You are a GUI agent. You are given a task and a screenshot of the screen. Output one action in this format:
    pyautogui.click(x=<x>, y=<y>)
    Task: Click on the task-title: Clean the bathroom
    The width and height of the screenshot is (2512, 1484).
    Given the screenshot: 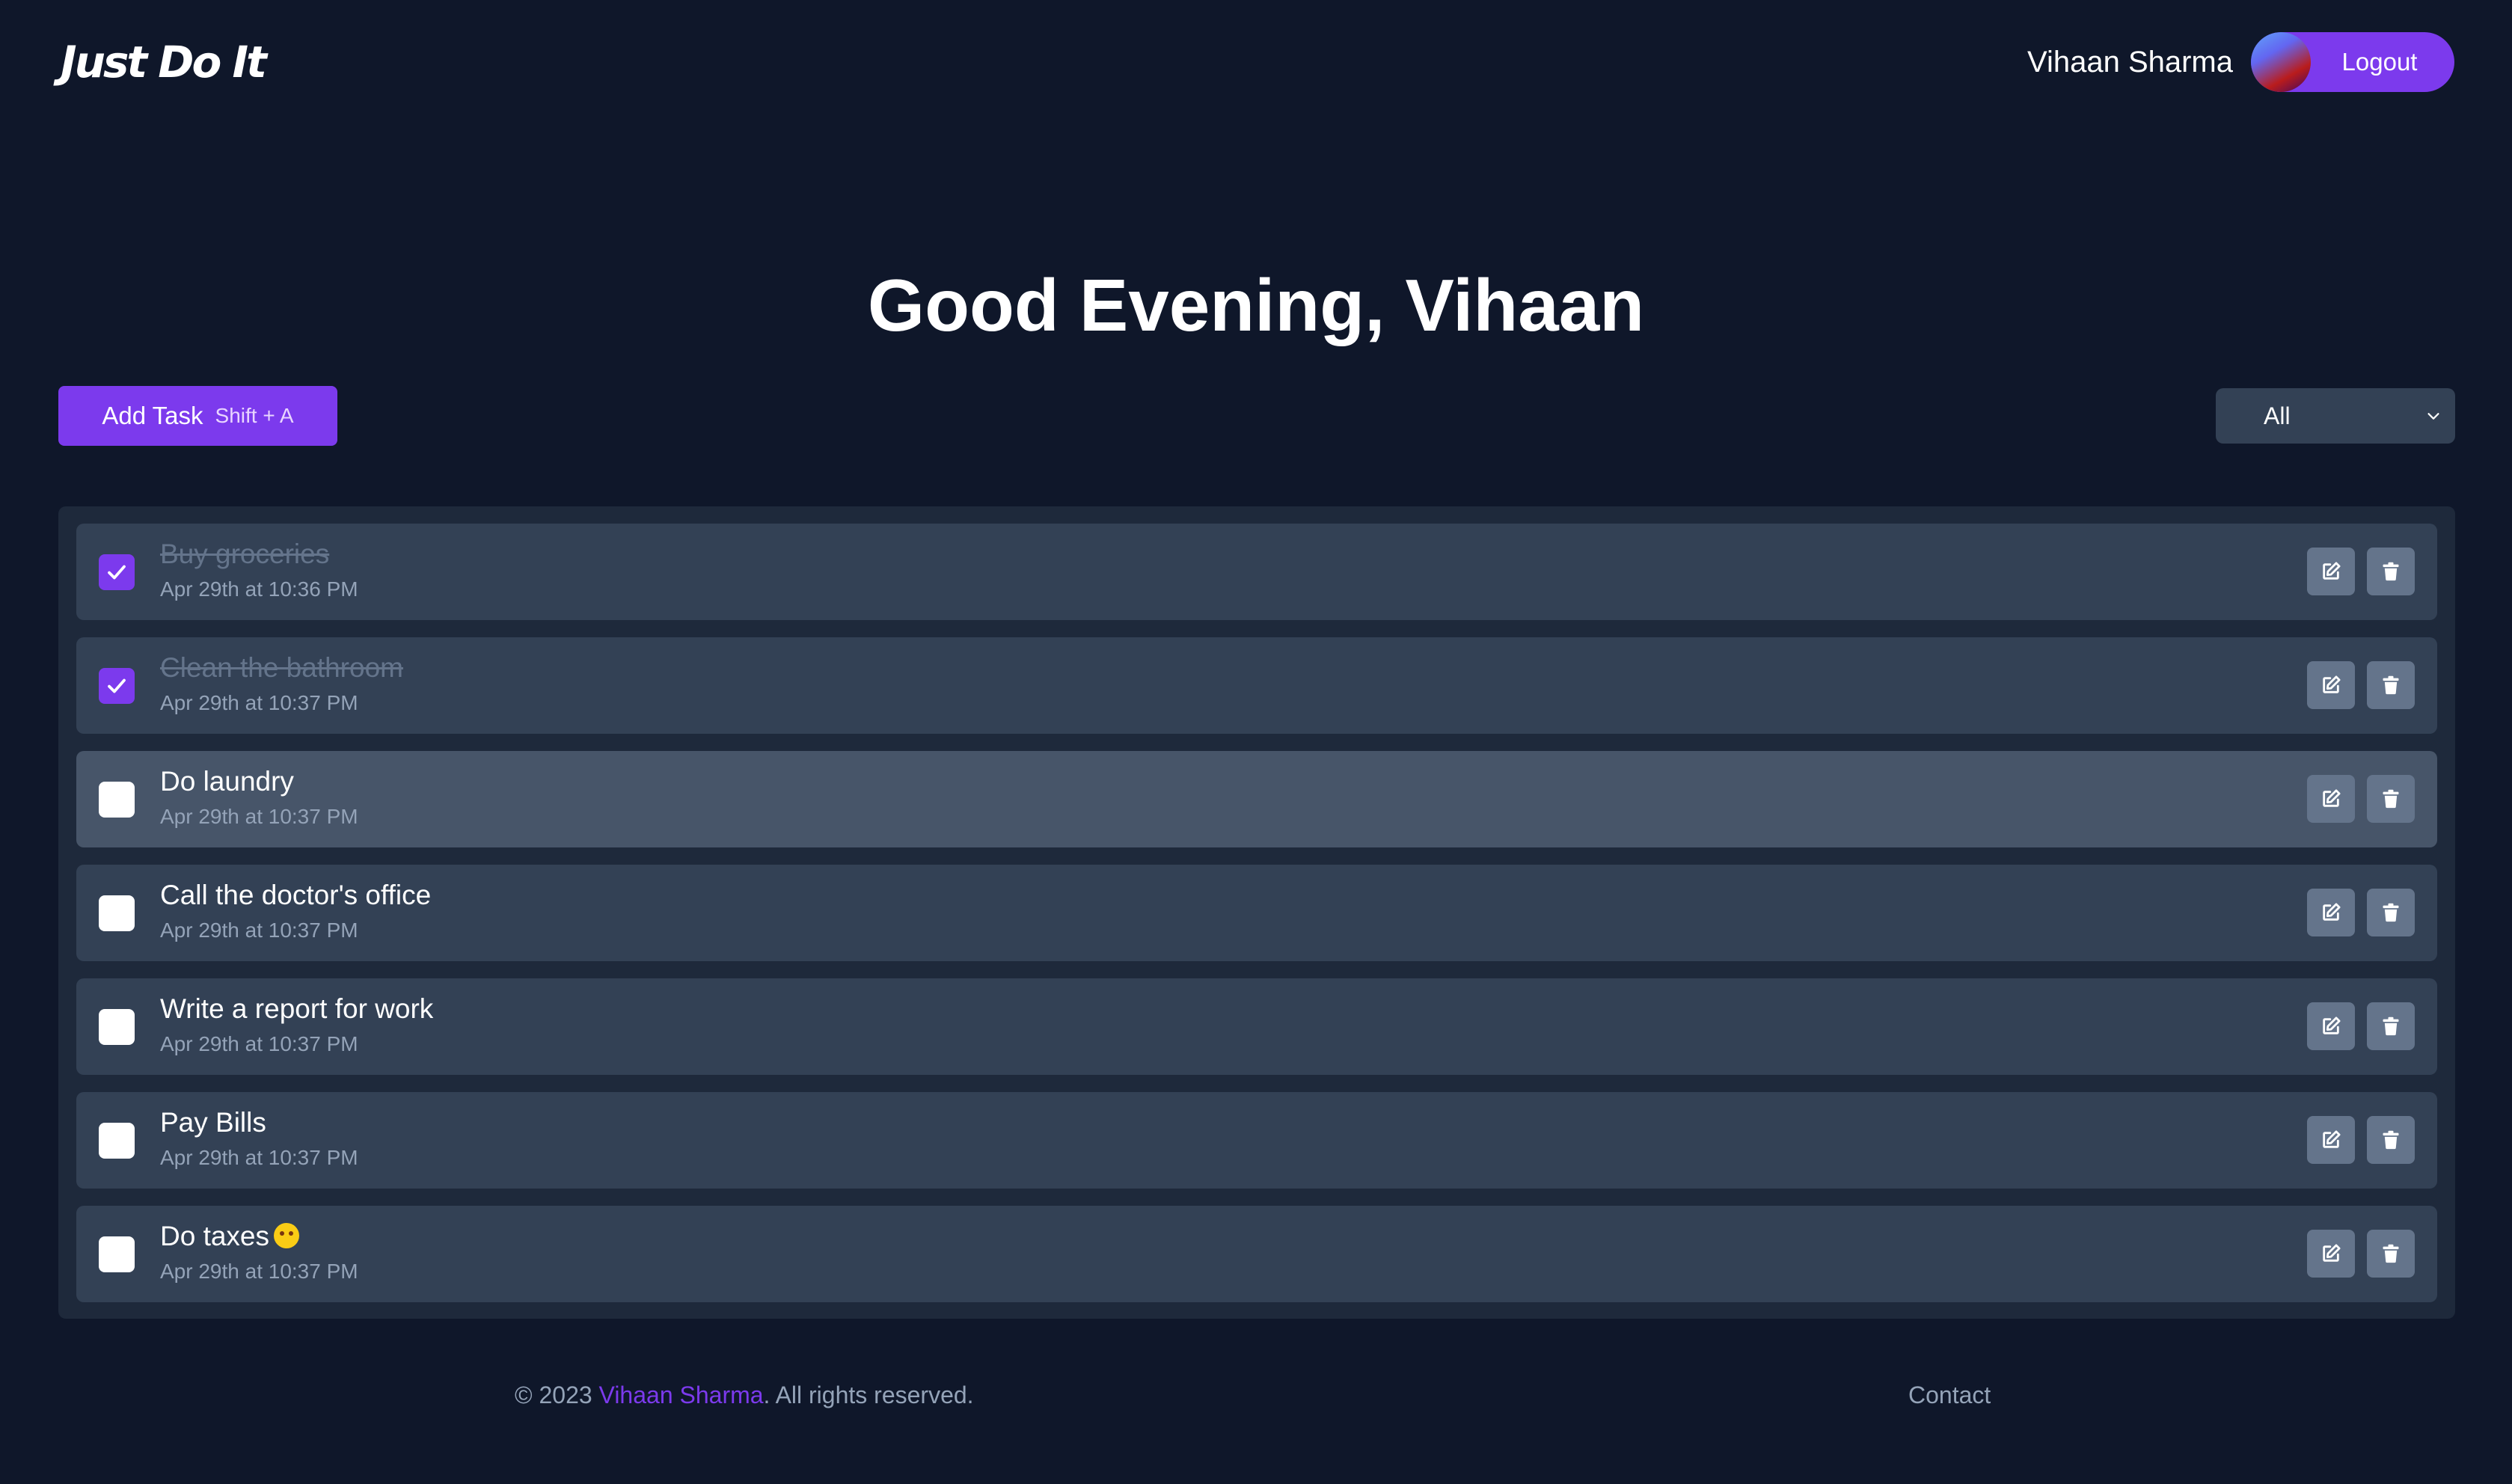 What is the action you would take?
    pyautogui.click(x=281, y=667)
    